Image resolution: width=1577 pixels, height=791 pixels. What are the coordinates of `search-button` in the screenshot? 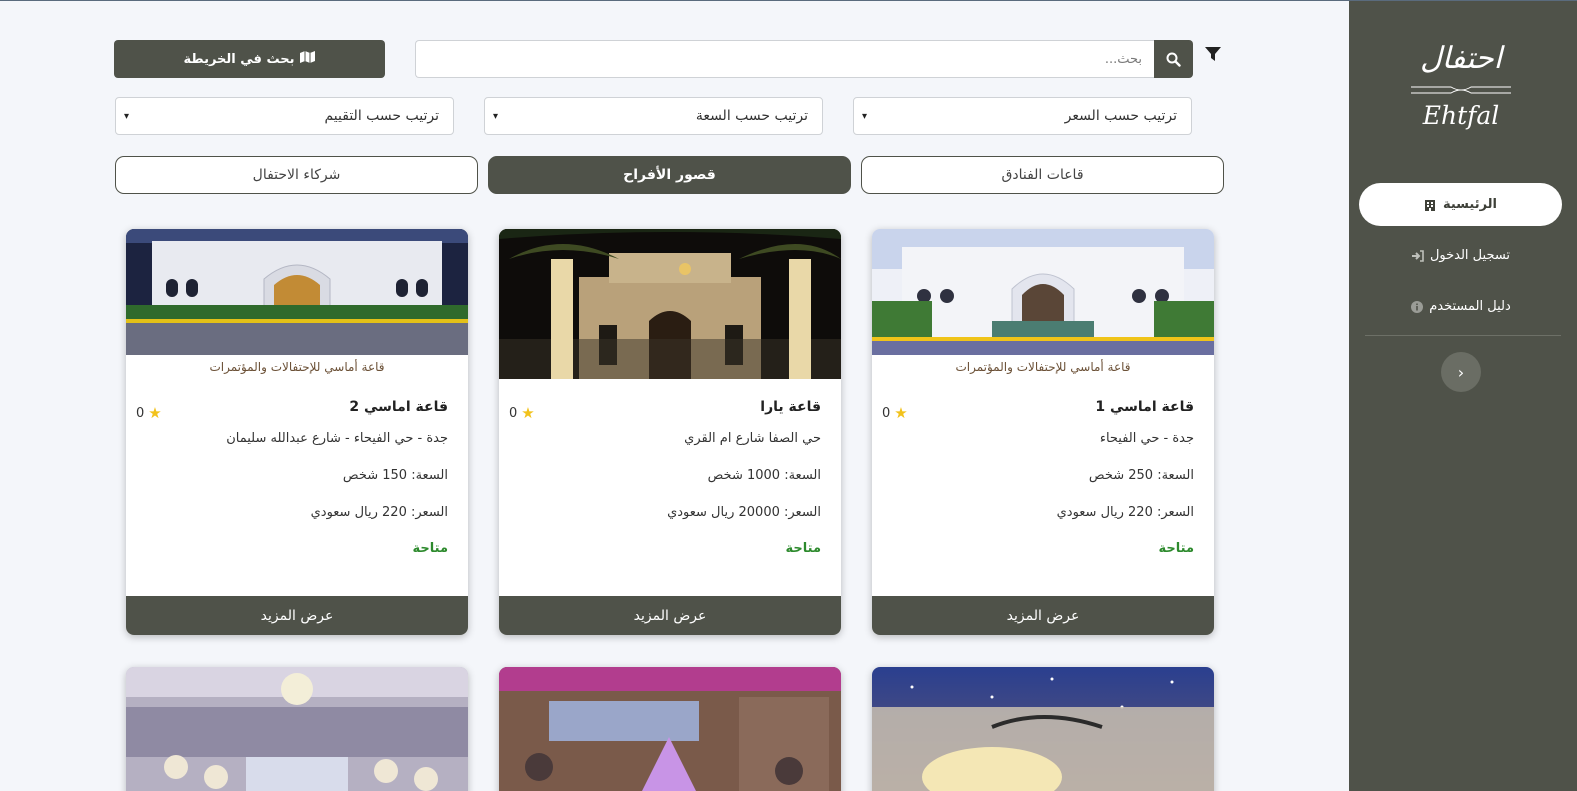 It's located at (1173, 59).